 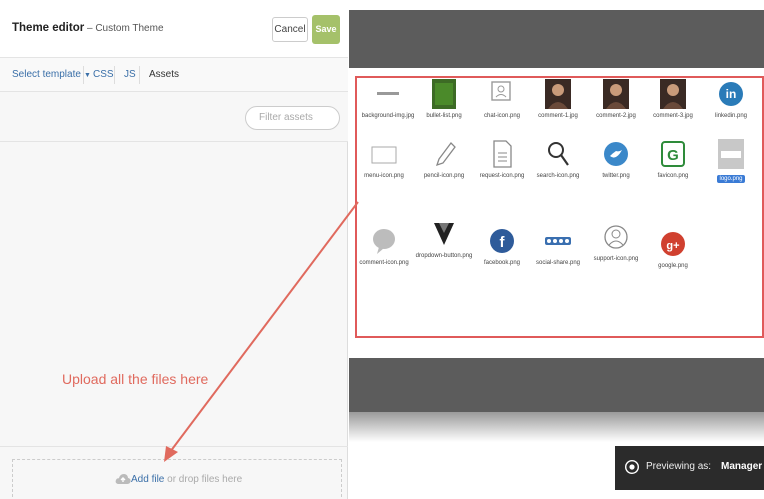 What do you see at coordinates (123, 479) in the screenshot?
I see `cloud-upload-icon` at bounding box center [123, 479].